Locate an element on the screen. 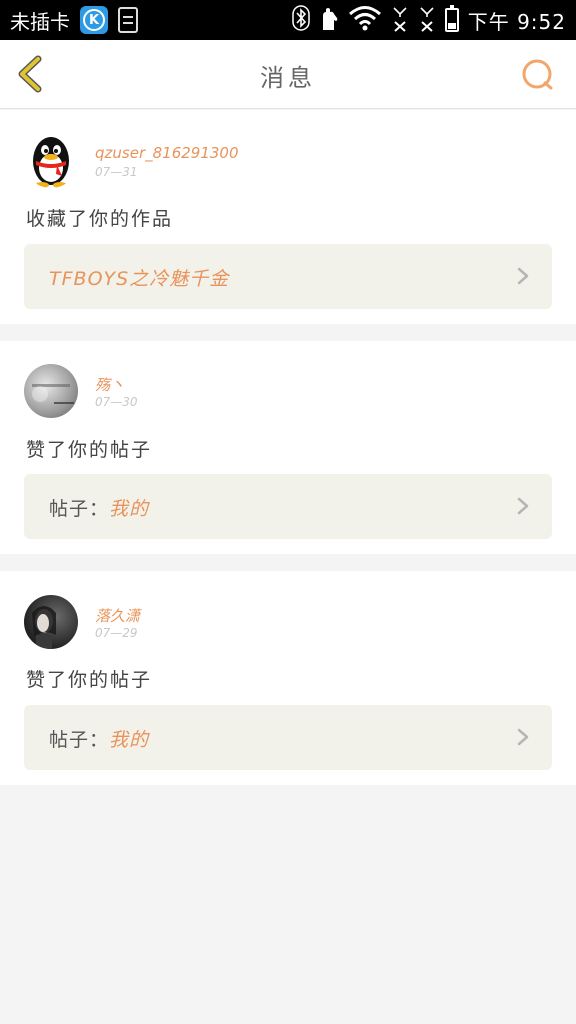 The width and height of the screenshot is (576, 1024). qq-penguin-icon is located at coordinates (51, 162).